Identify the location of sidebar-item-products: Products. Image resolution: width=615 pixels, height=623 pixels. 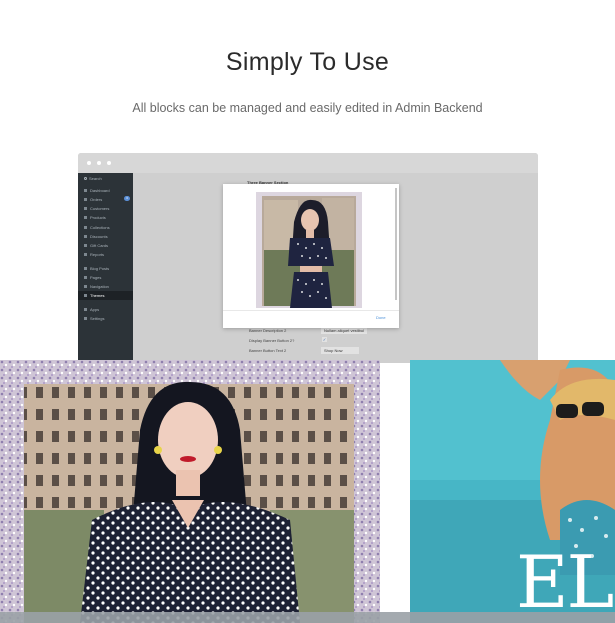
(95, 217).